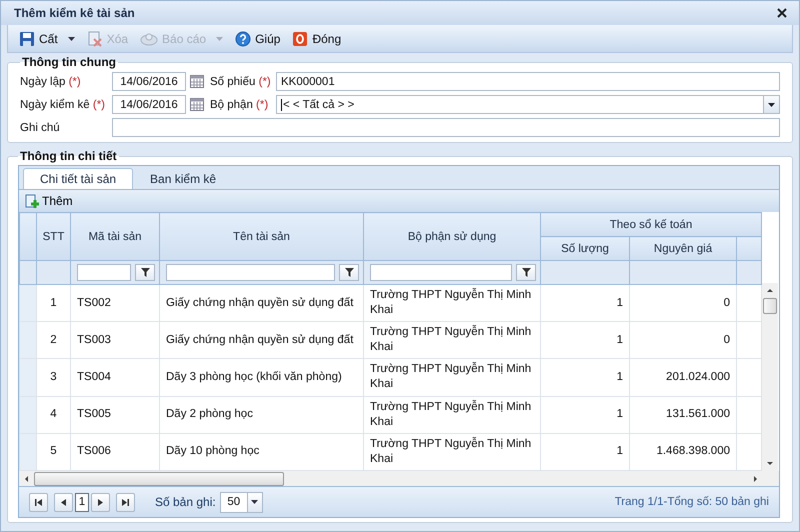 The height and width of the screenshot is (532, 800). What do you see at coordinates (53, 236) in the screenshot?
I see `column-header: STT` at bounding box center [53, 236].